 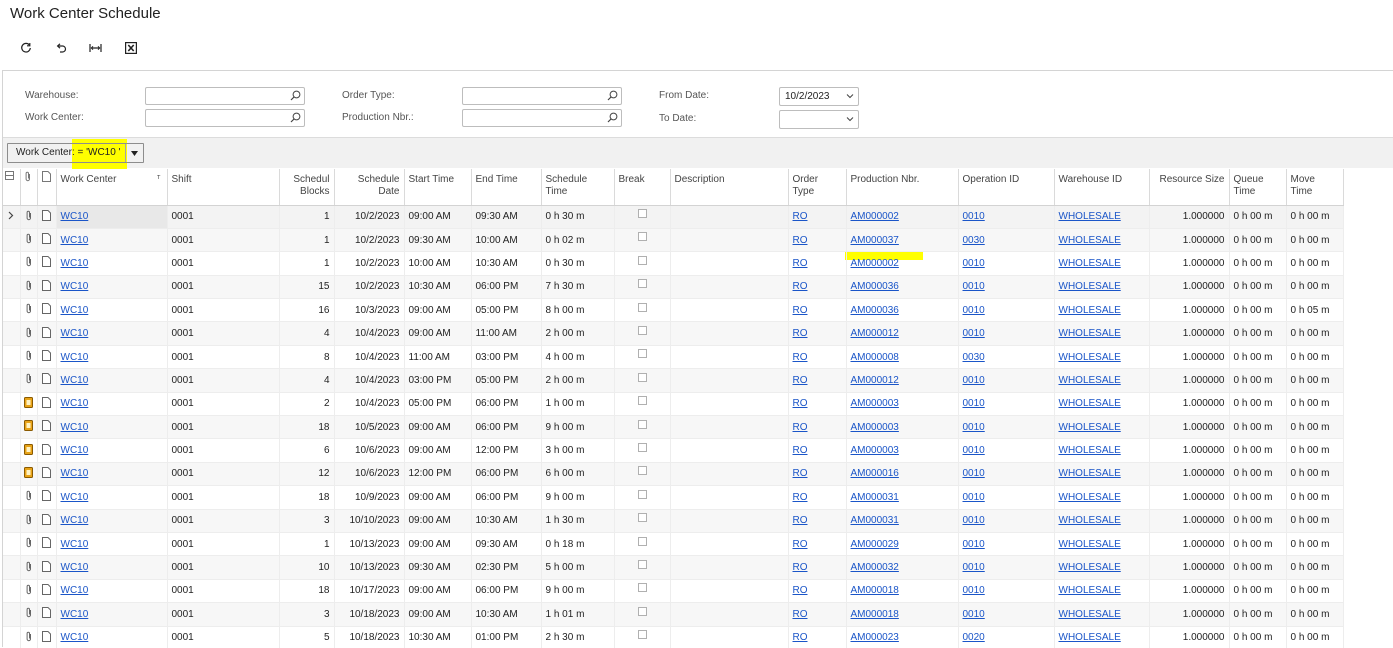 What do you see at coordinates (902, 450) in the screenshot?
I see `cell-production-nbr: AM000003` at bounding box center [902, 450].